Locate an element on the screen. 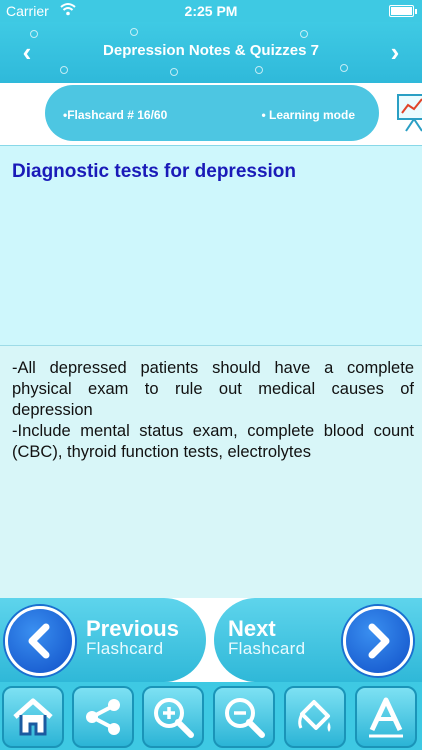 The image size is (422, 750). mode-label: • Learning mode is located at coordinates (308, 115).